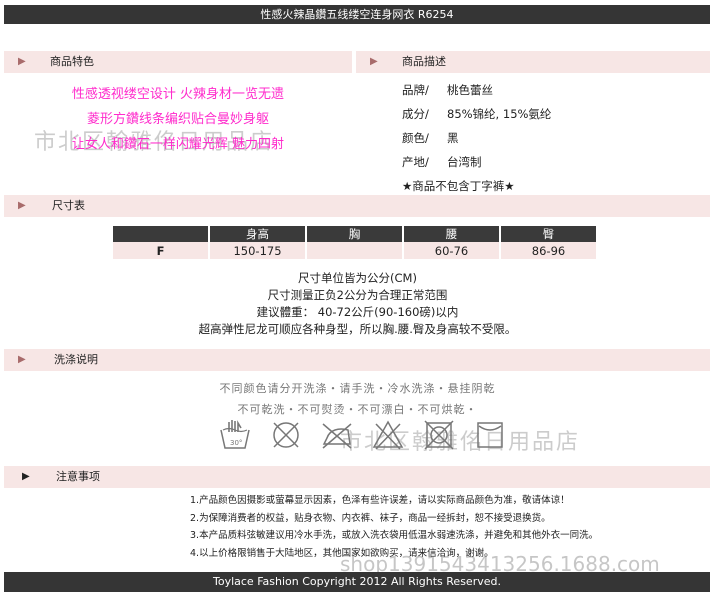 This screenshot has width=715, height=597. What do you see at coordinates (370, 518) in the screenshot?
I see `caution-line: 2.为保障消费者的权益，贴身衣物、内衣裤、袜子，商品一经拆封，恕不接受退换货。` at bounding box center [370, 518].